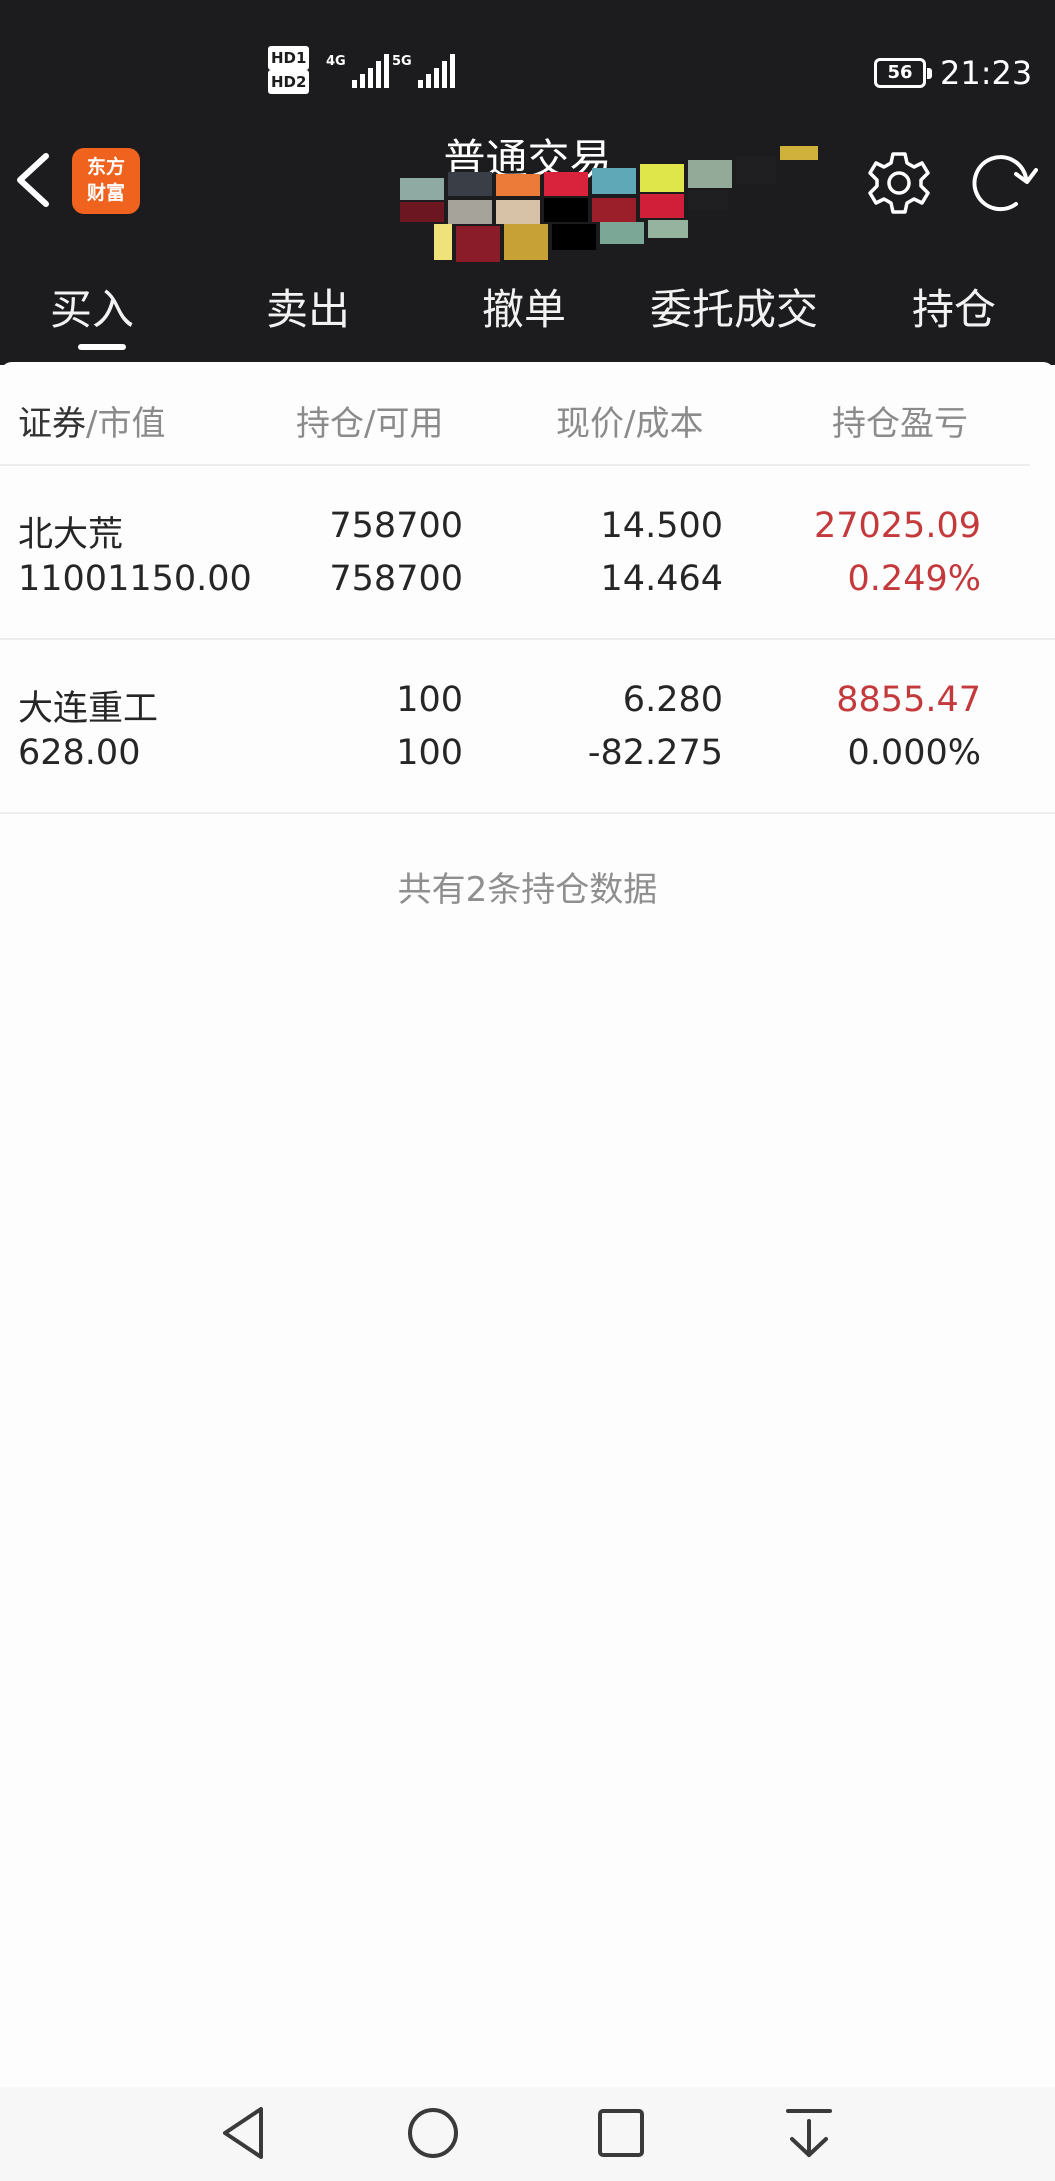 The image size is (1055, 2181). I want to click on position-pnl-pct: 0.249%, so click(914, 579).